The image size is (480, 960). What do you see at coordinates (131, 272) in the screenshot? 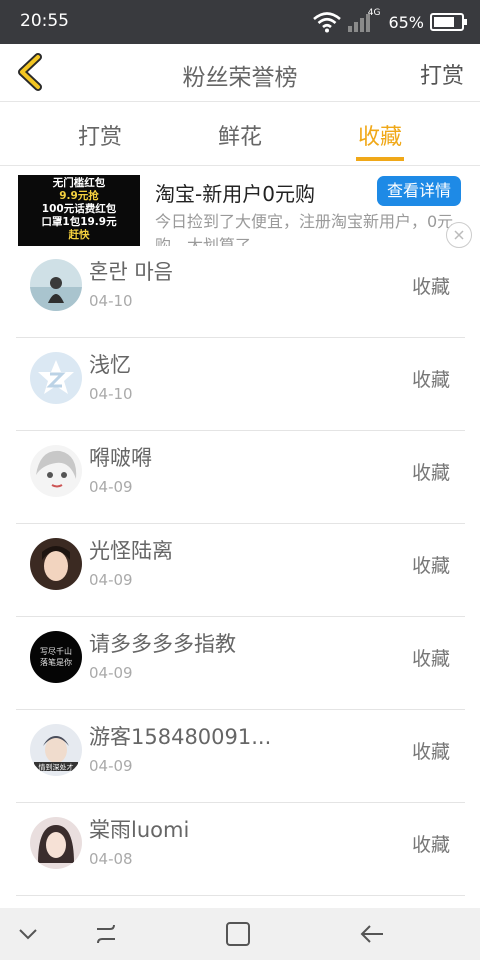
I see `user-name: 혼란 마음` at bounding box center [131, 272].